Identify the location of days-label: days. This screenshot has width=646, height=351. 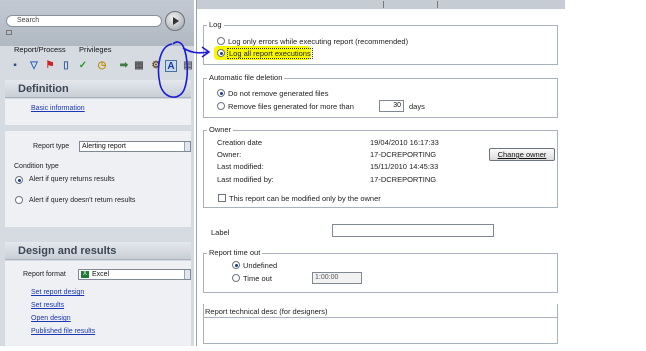
(417, 106).